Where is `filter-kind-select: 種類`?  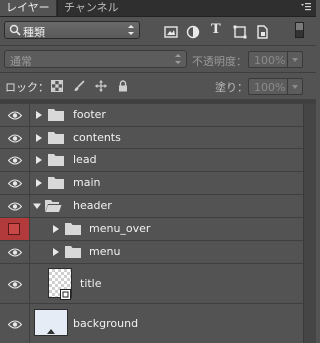
filter-kind-select: 種類 is located at coordinates (72, 30).